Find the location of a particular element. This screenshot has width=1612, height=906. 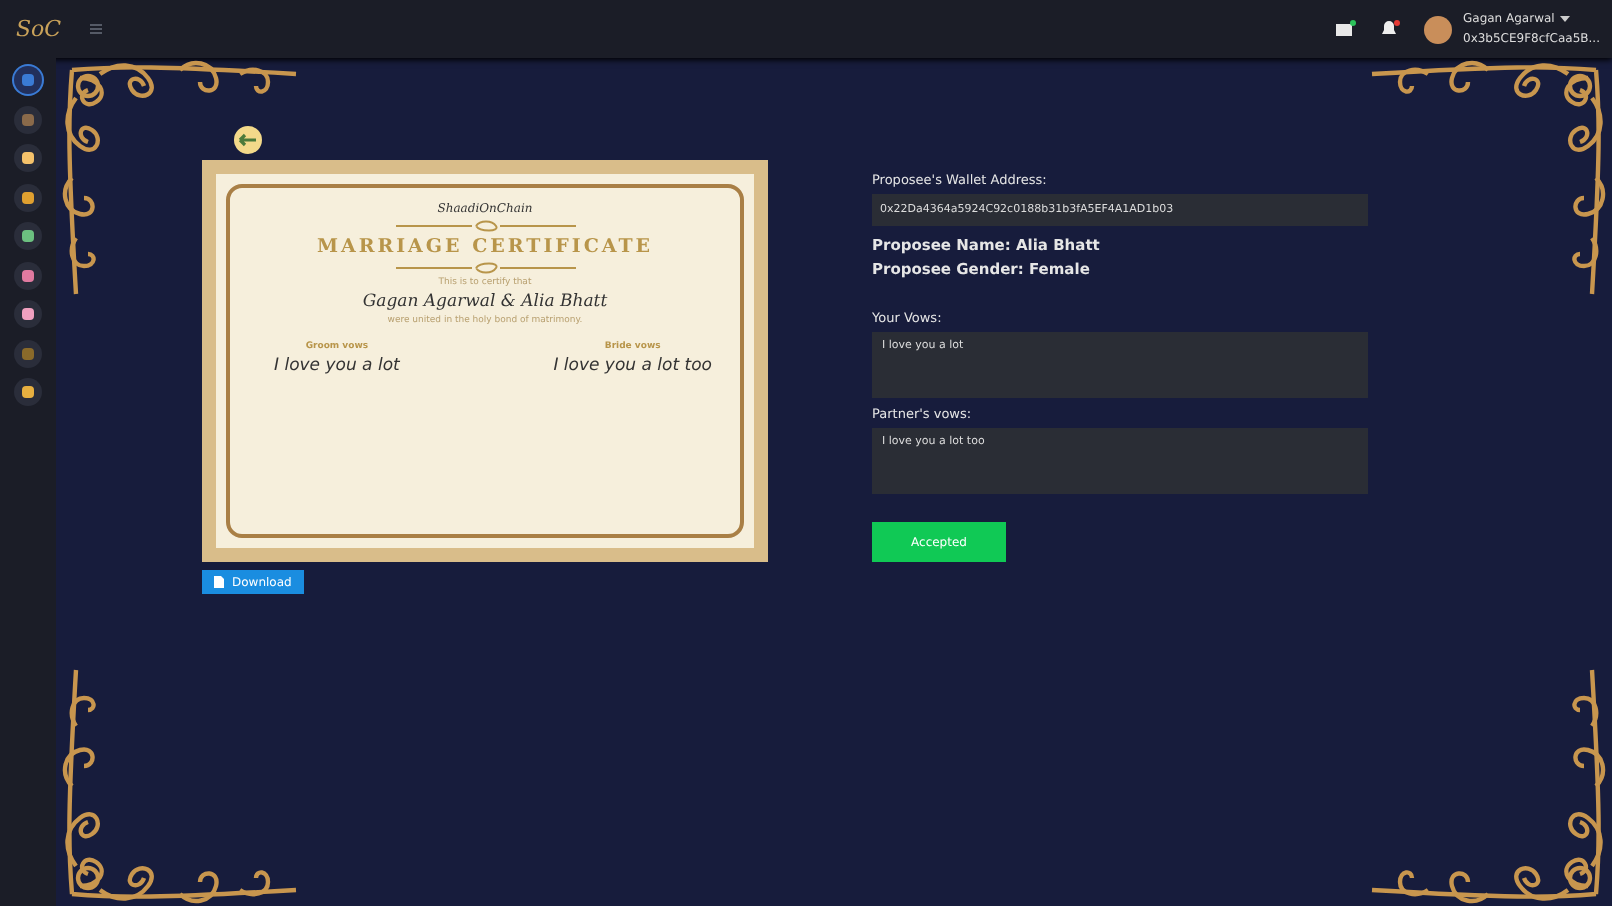

bell-icon is located at coordinates (1389, 29).